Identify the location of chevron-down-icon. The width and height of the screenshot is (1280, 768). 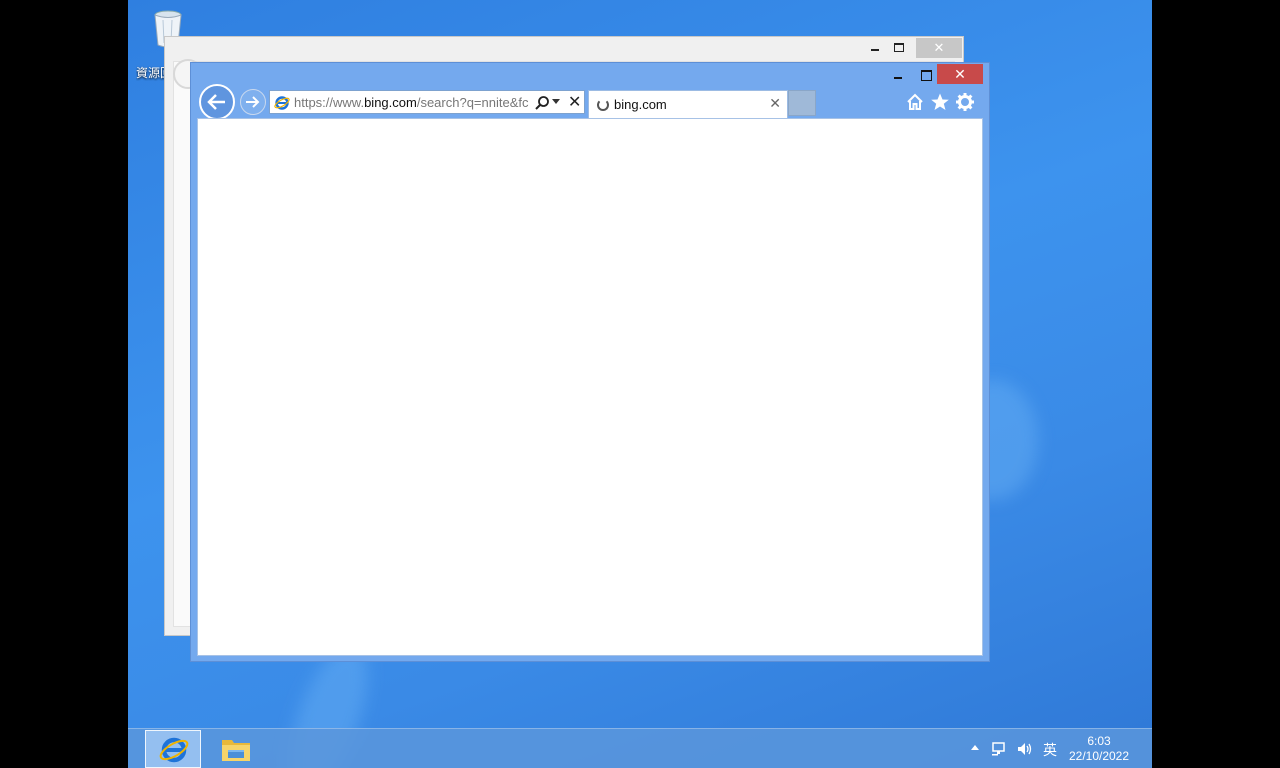
(556, 101).